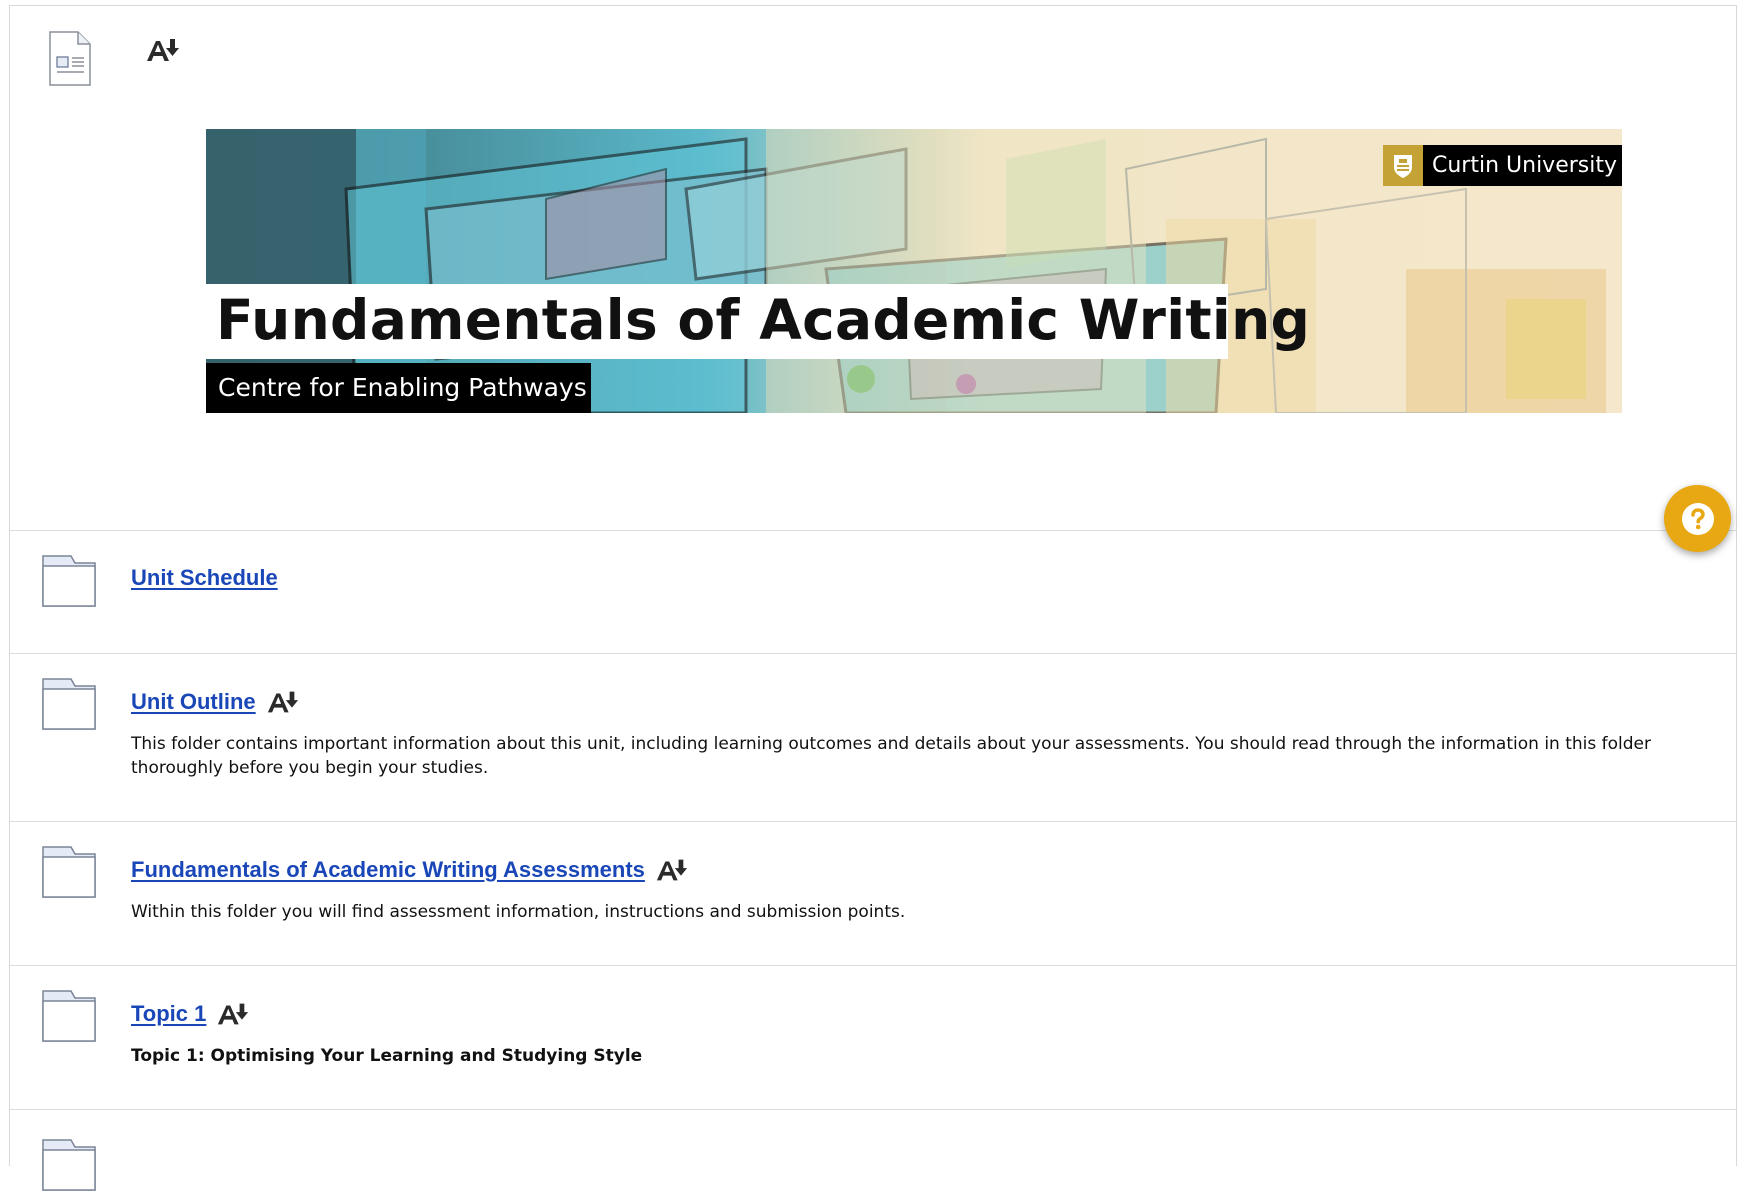 This screenshot has width=1742, height=1198. I want to click on unit-schedule-link: Unit Schedule, so click(204, 578).